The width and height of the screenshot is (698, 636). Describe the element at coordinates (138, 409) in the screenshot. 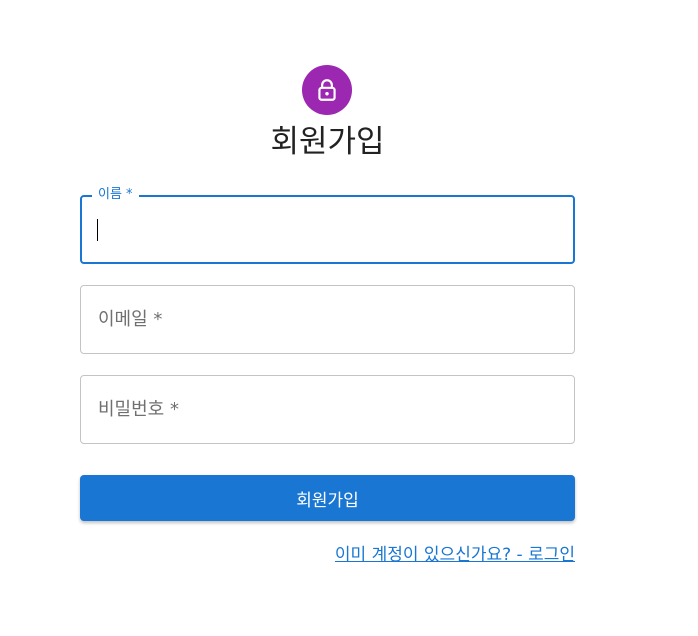

I see `password-field-placeholder: 비밀번호 *` at that location.